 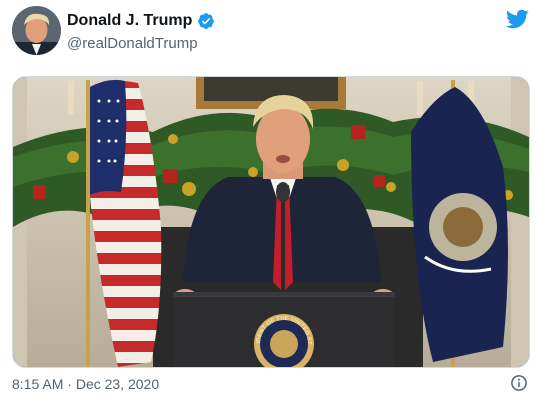 I want to click on tweet-timestamp: 8:15 AM · Dec 23, 2020, so click(x=85, y=384).